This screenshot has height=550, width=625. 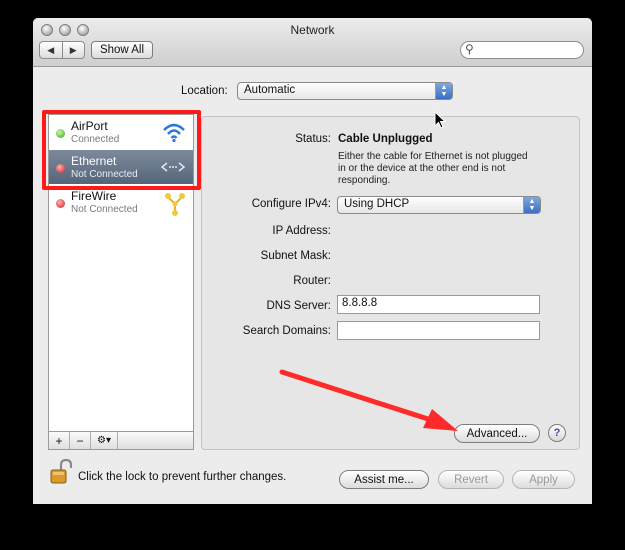 I want to click on annotation-arrow, so click(x=368, y=400).